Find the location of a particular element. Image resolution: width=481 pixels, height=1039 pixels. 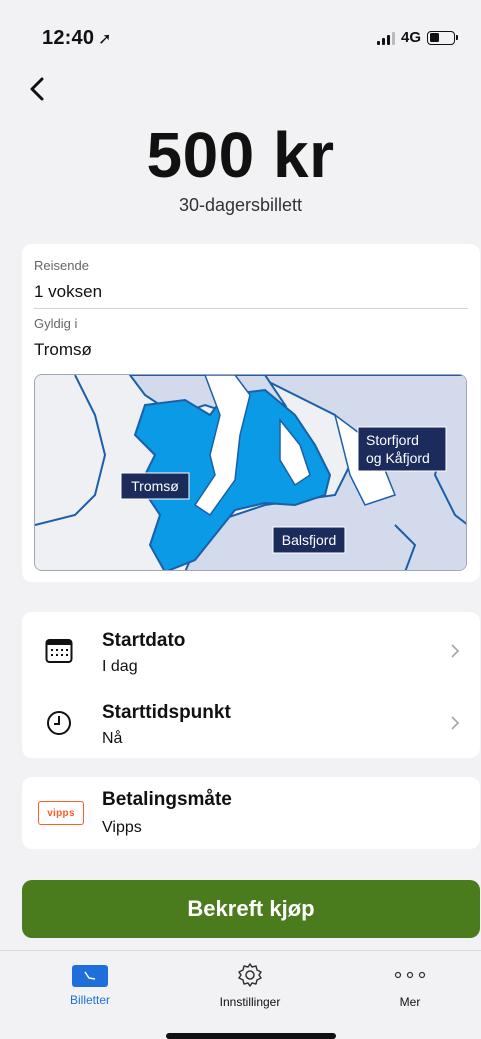

chevron-left-icon is located at coordinates (37, 89).